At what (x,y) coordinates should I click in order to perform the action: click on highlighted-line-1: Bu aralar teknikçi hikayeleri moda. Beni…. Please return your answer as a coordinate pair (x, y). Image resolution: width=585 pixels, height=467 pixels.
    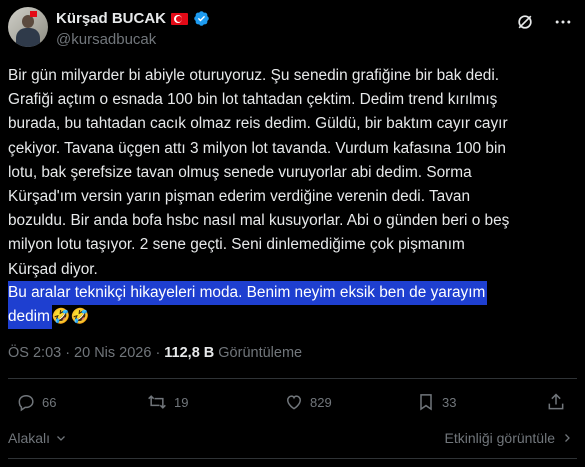
    Looking at the image, I should click on (248, 293).